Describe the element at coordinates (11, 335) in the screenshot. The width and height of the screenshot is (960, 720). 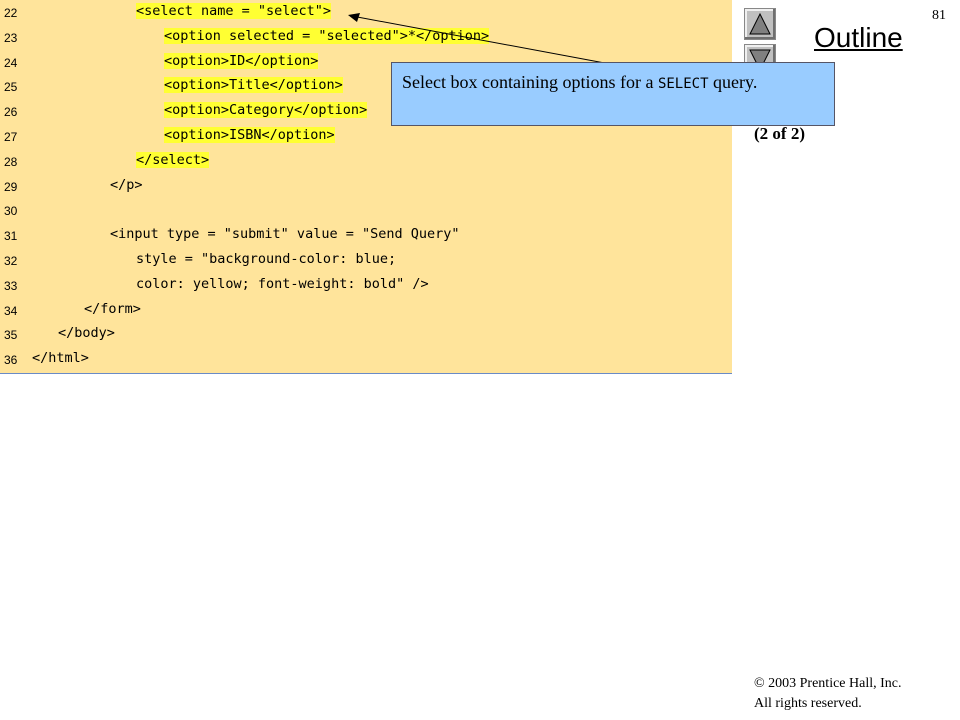
I see `line-number: 35` at that location.